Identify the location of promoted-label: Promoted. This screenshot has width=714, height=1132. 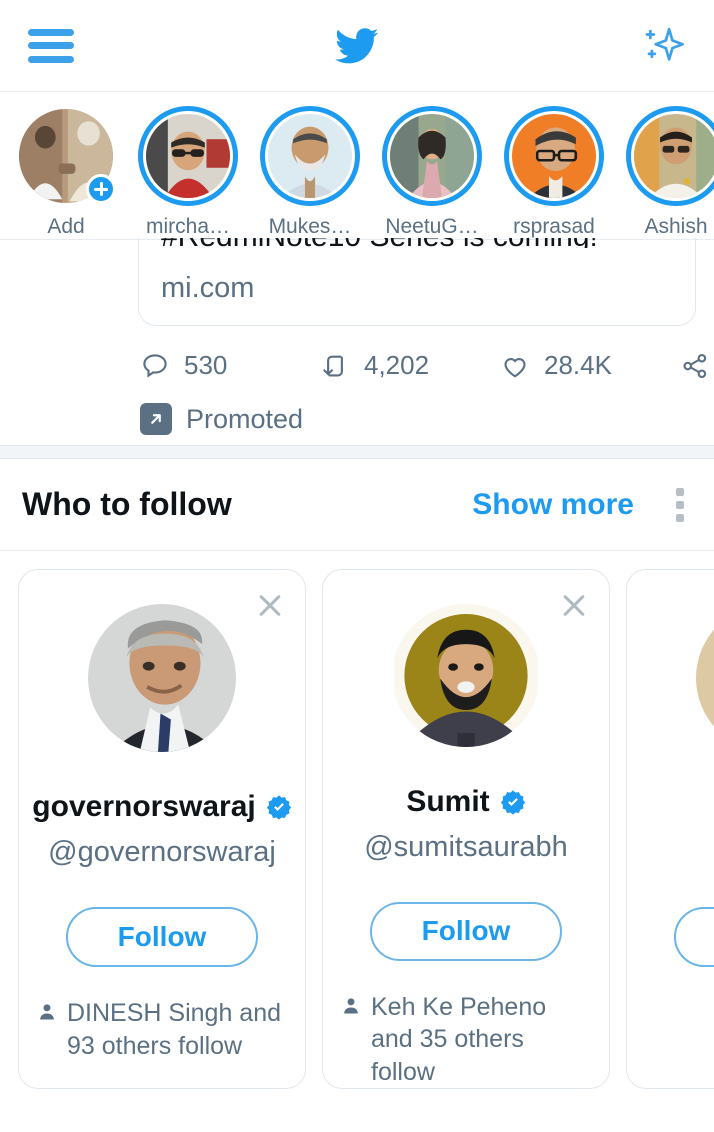
(245, 418).